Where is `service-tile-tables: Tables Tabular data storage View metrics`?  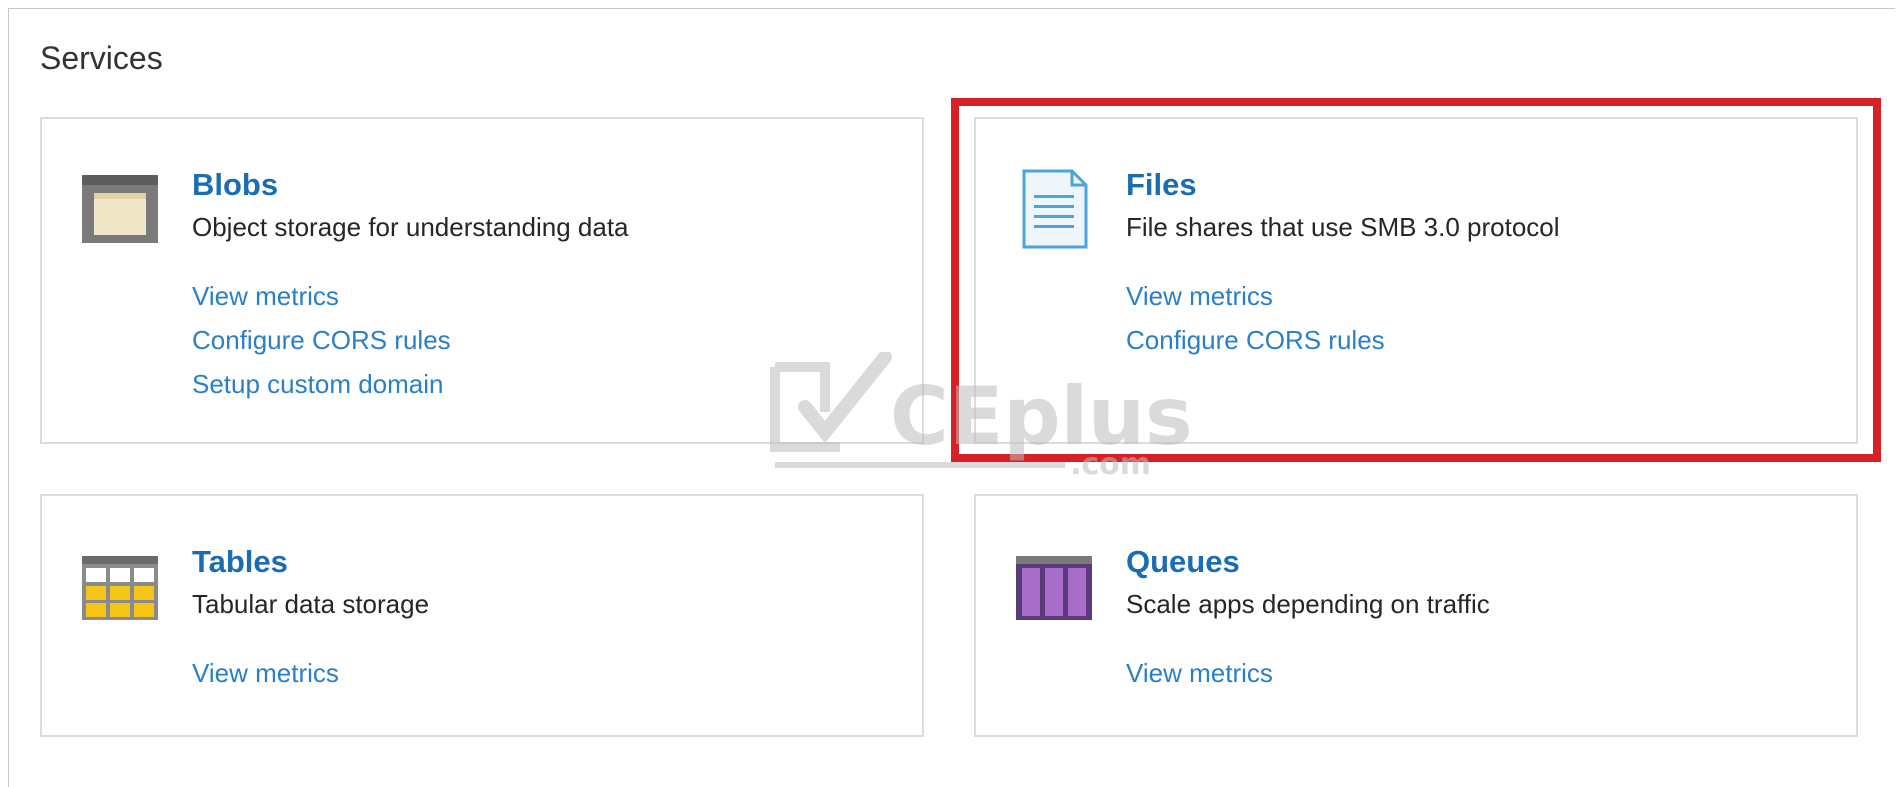 service-tile-tables: Tables Tabular data storage View metrics is located at coordinates (482, 615).